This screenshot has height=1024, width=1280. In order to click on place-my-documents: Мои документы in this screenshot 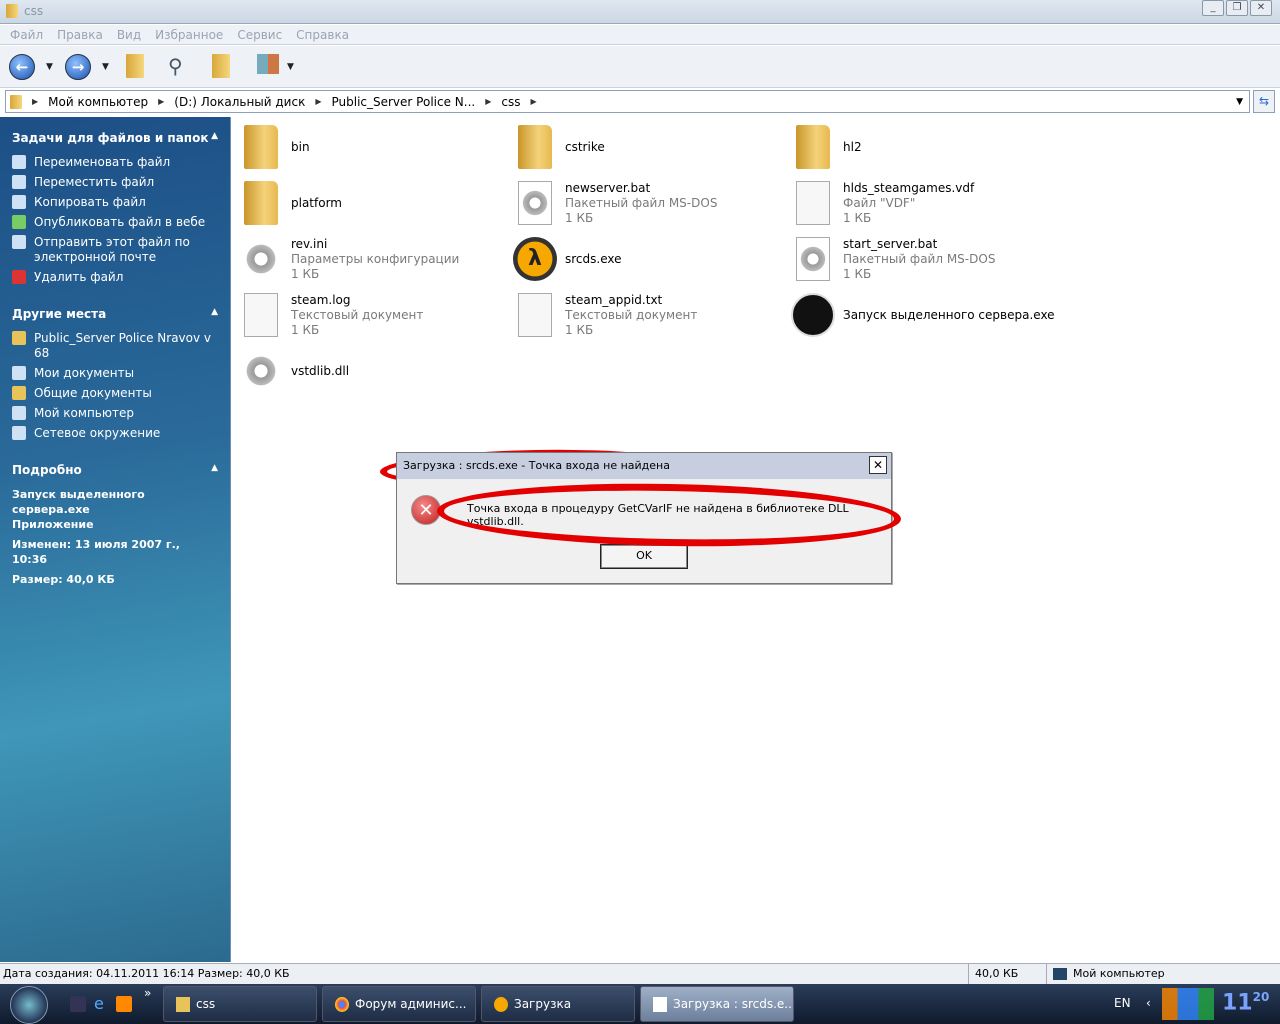, I will do `click(115, 373)`.